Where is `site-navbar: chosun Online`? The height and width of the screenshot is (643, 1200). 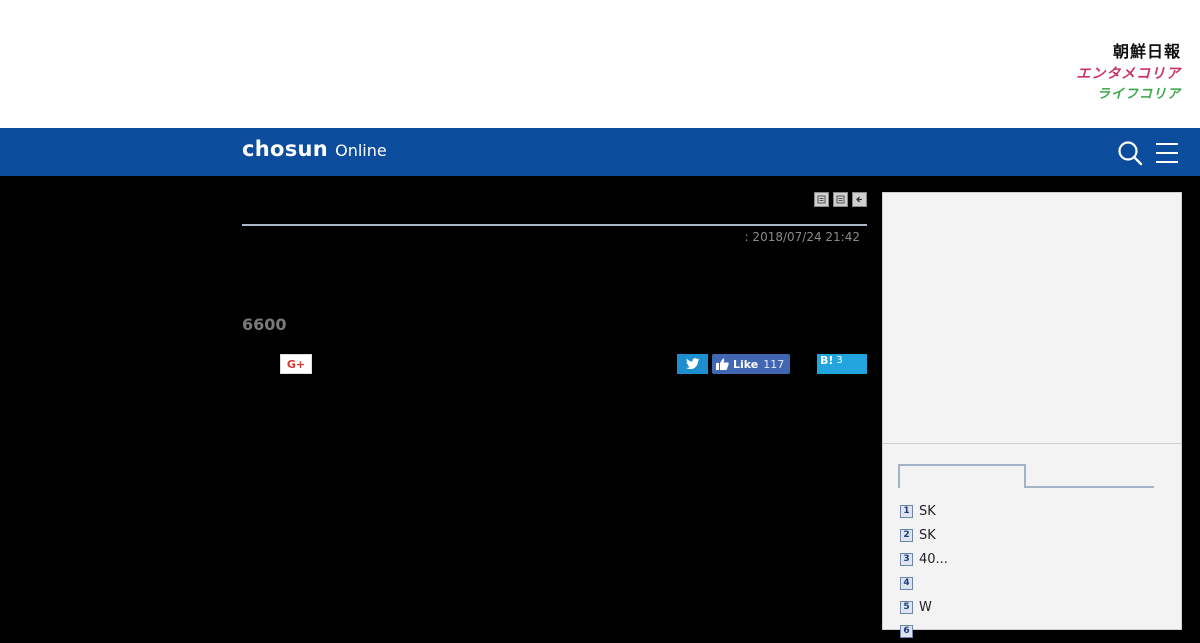 site-navbar: chosun Online is located at coordinates (600, 152).